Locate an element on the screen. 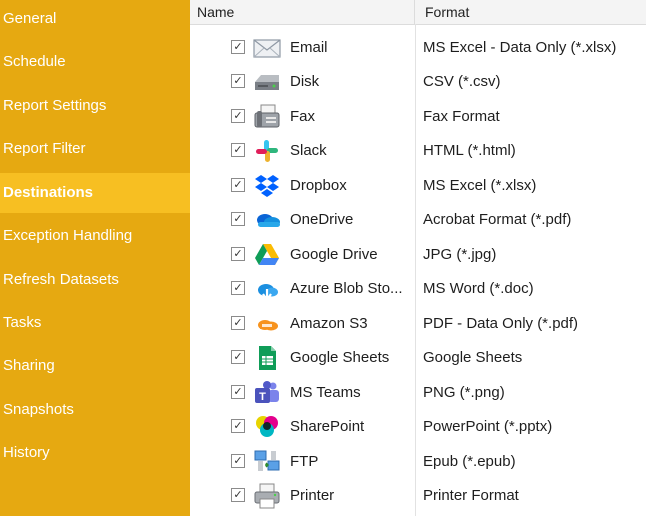  sidebar-item-schedule: Schedule is located at coordinates (95, 62).